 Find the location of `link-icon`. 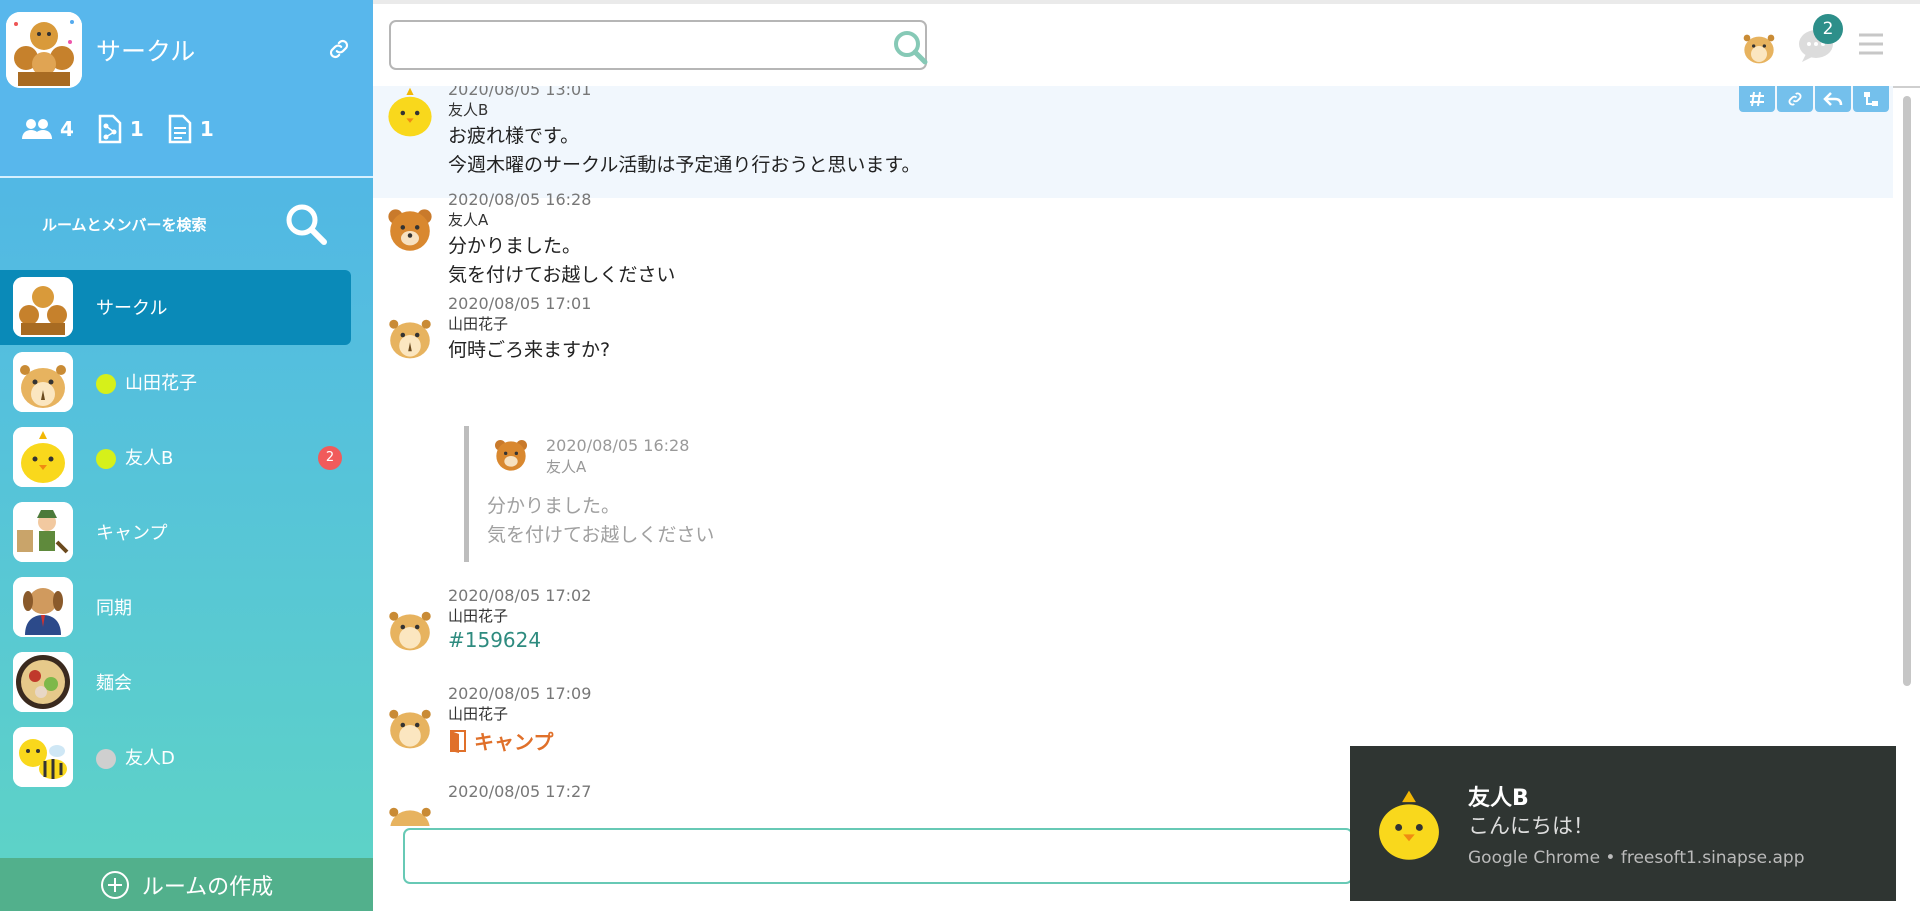

link-icon is located at coordinates (339, 49).